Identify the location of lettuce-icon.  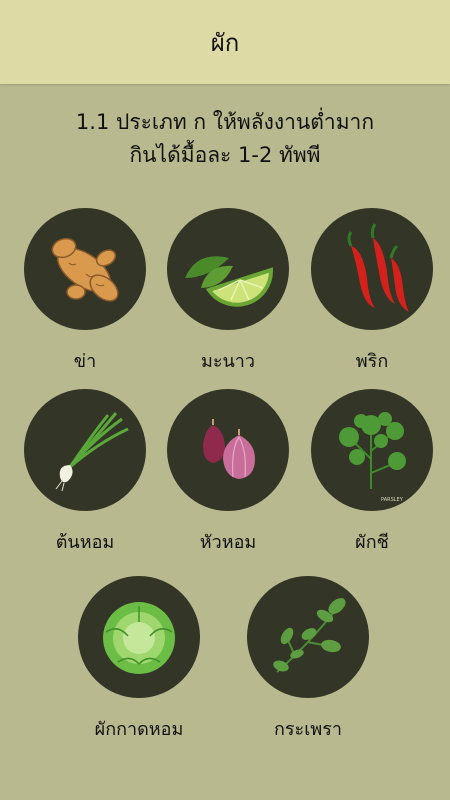
(139, 637).